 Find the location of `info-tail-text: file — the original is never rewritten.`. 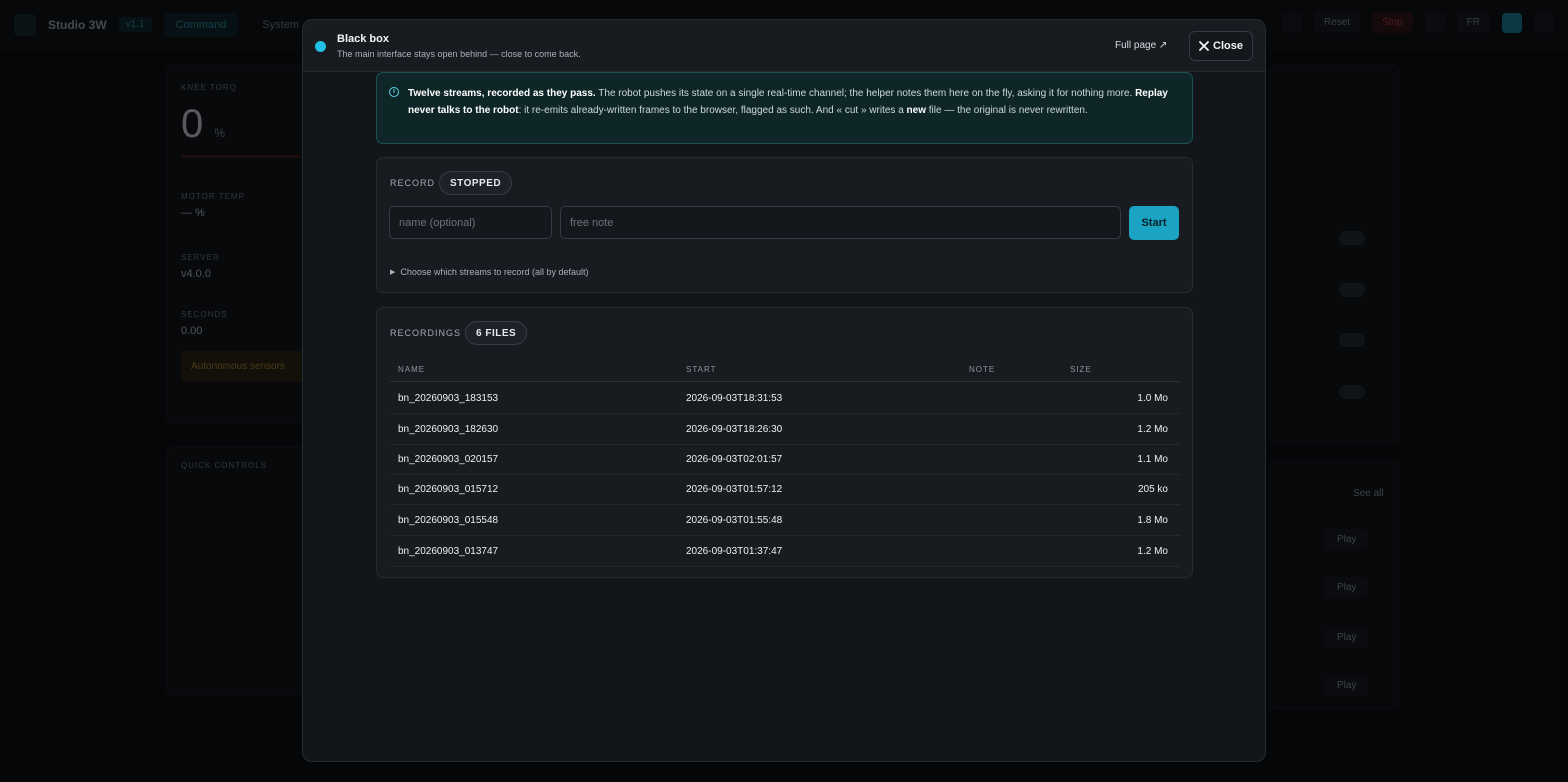

info-tail-text: file — the original is never rewritten. is located at coordinates (1006, 110).